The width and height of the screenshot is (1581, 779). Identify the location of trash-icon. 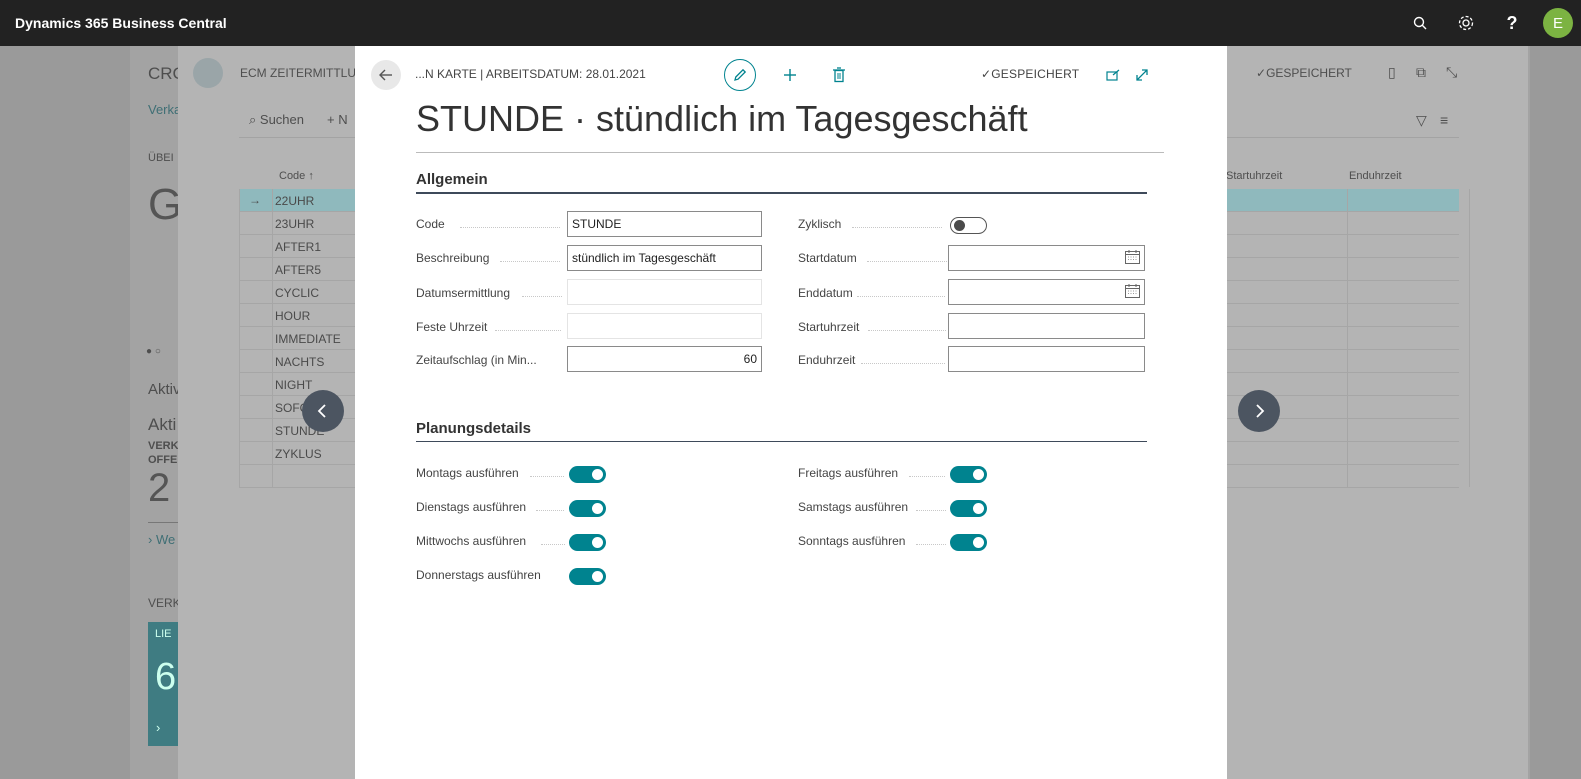
(839, 75).